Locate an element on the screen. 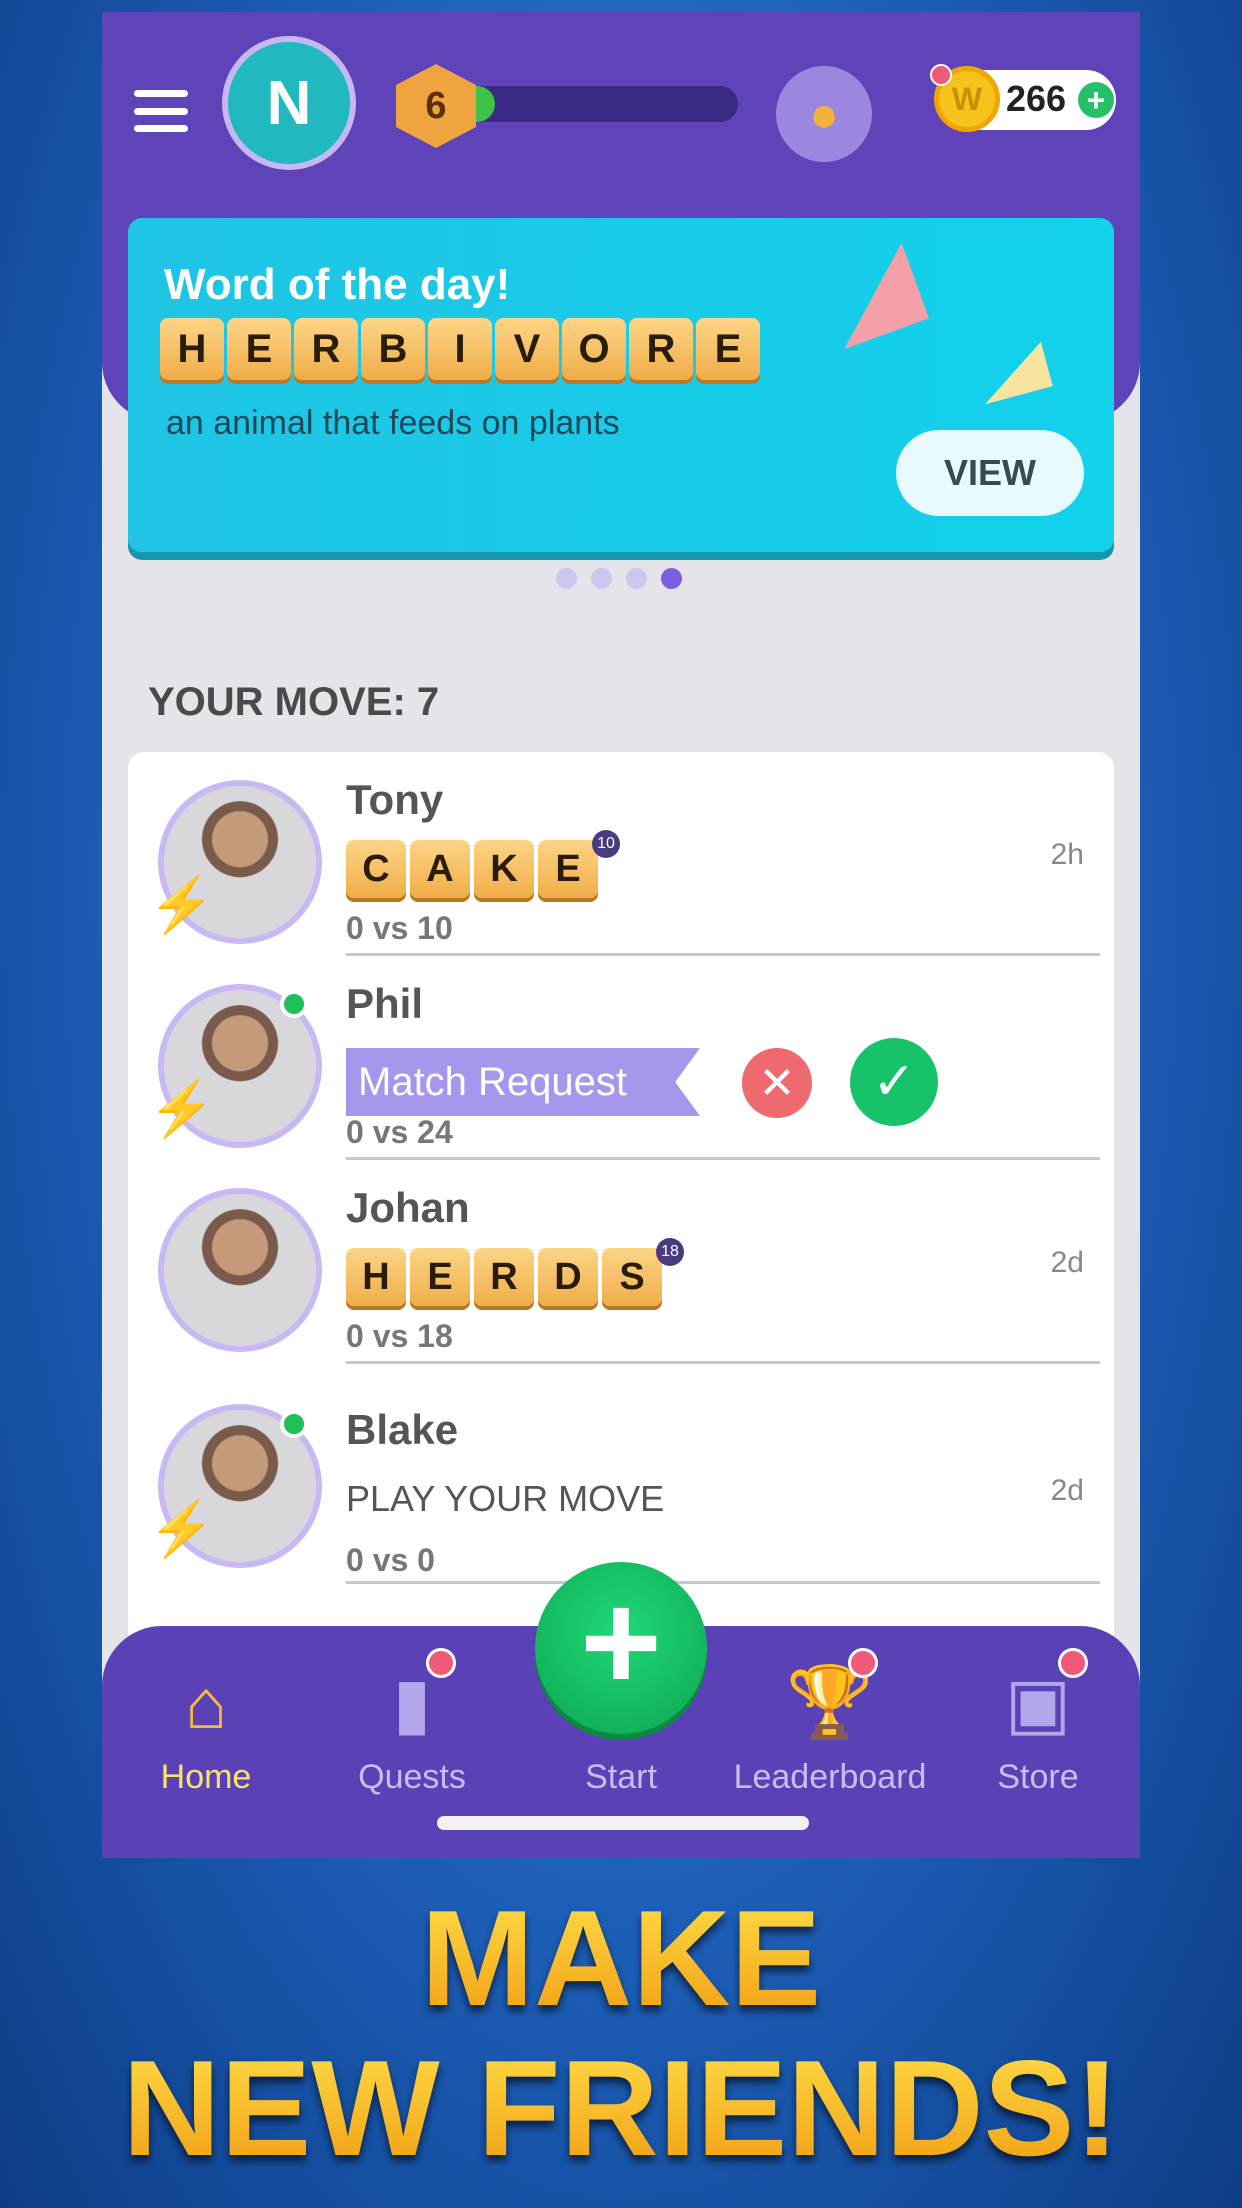 This screenshot has width=1242, height=2208. carousel-dot-active is located at coordinates (671, 578).